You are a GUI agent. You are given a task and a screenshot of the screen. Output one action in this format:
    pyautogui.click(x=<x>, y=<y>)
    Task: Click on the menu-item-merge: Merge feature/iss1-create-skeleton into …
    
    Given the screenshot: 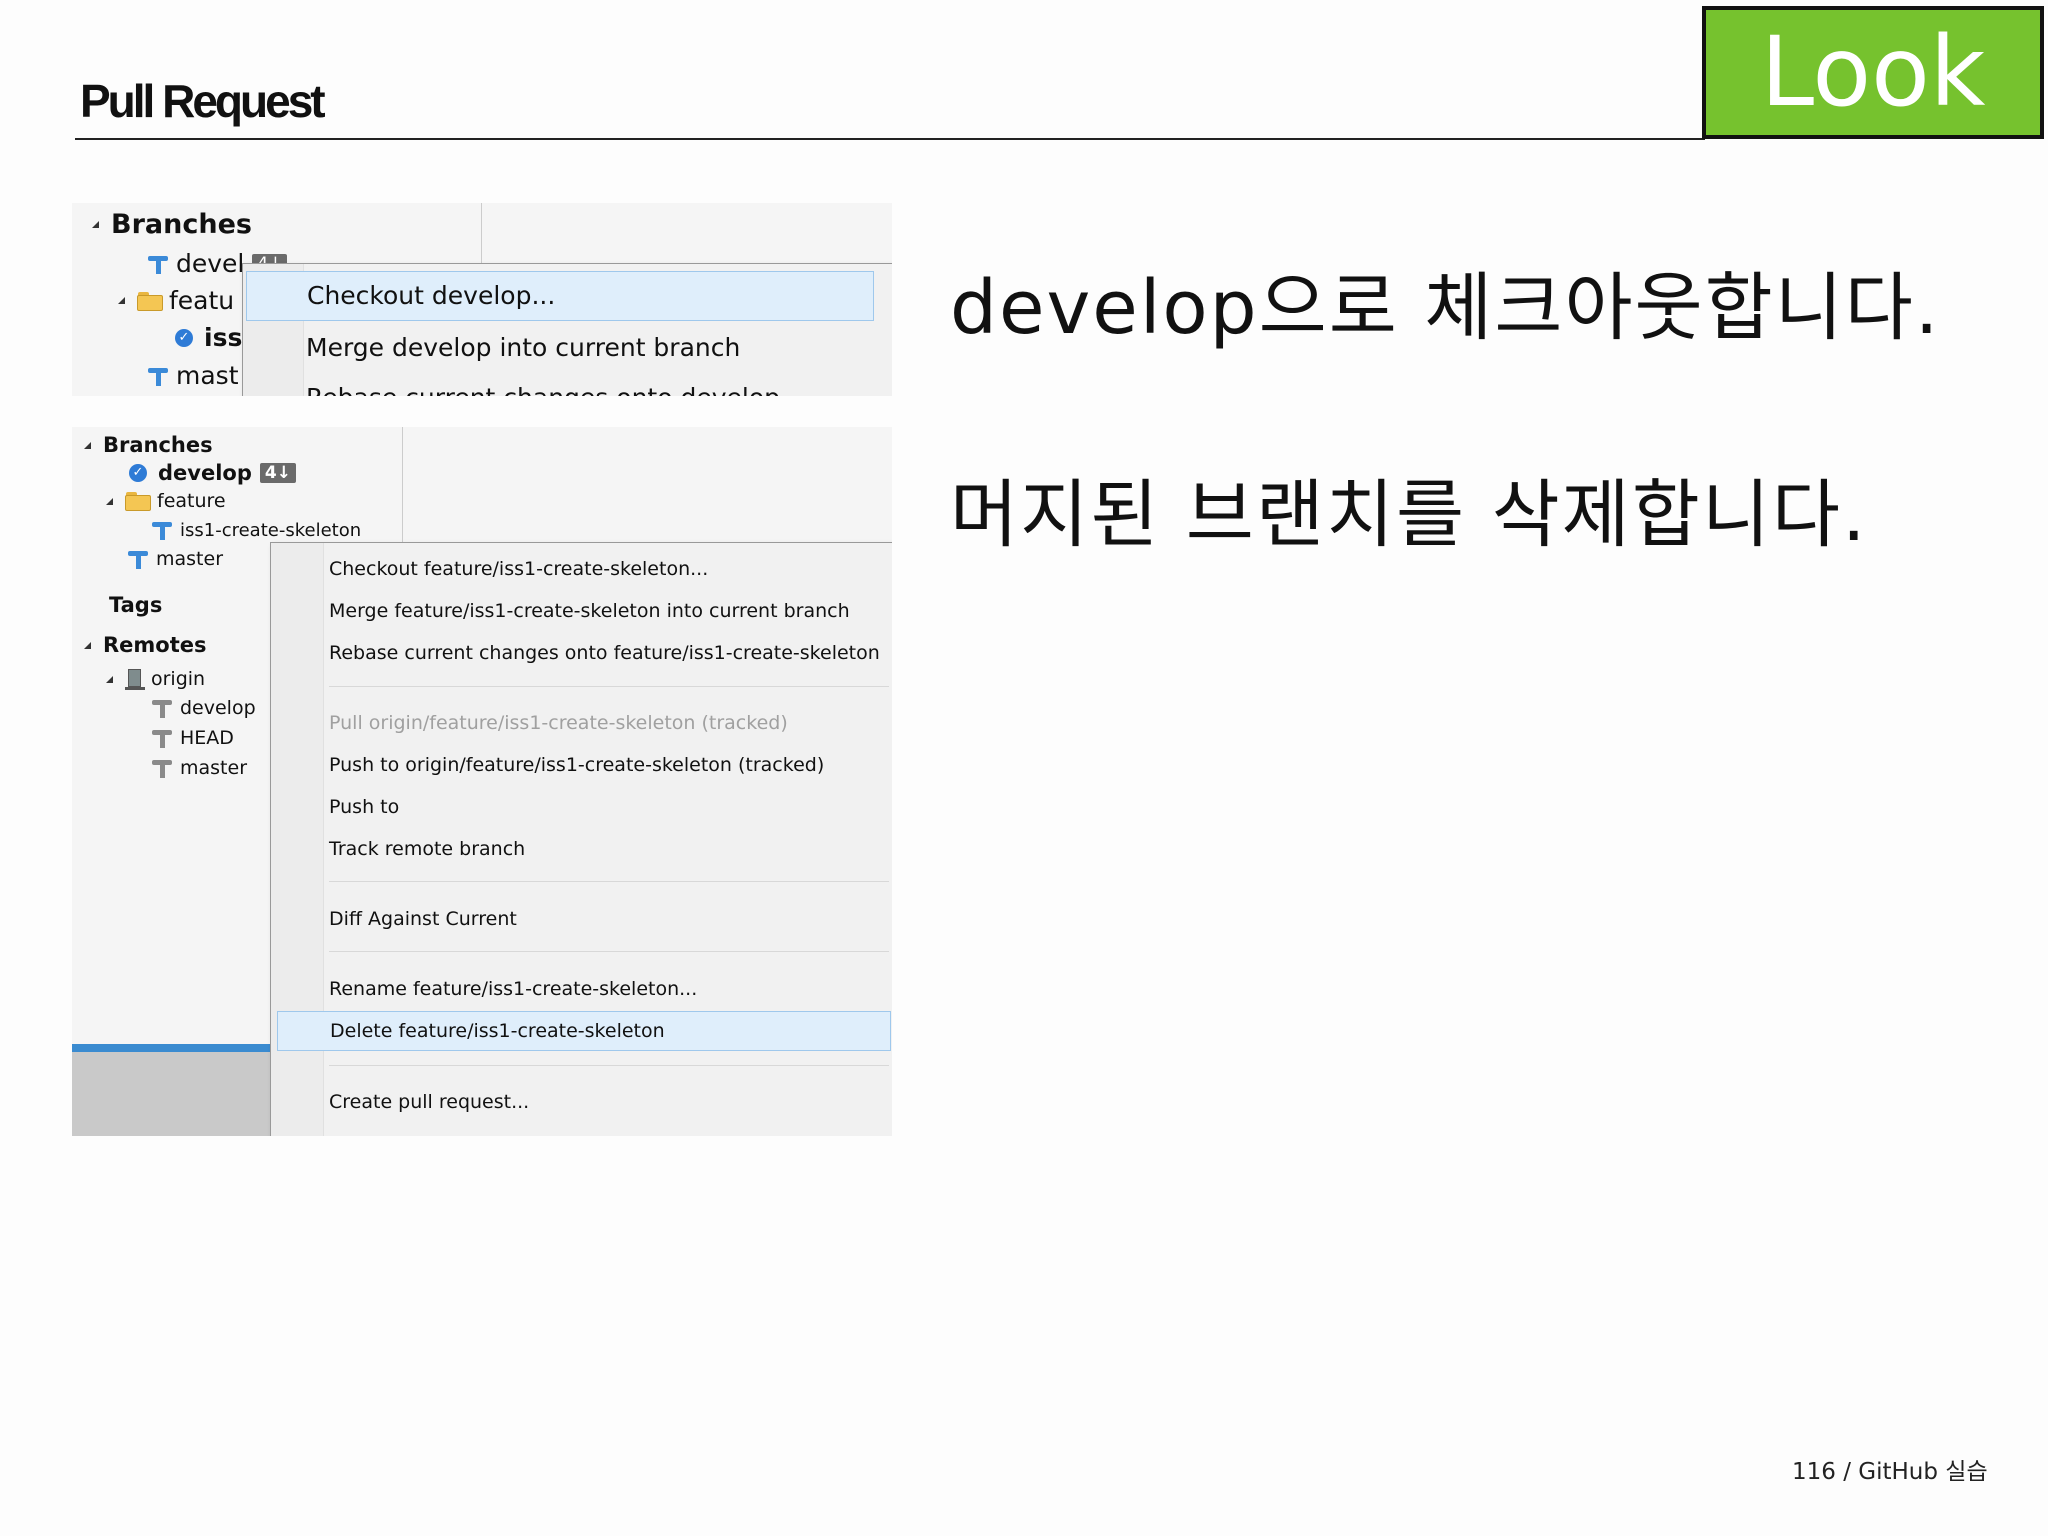 What is the action you would take?
    pyautogui.click(x=589, y=611)
    